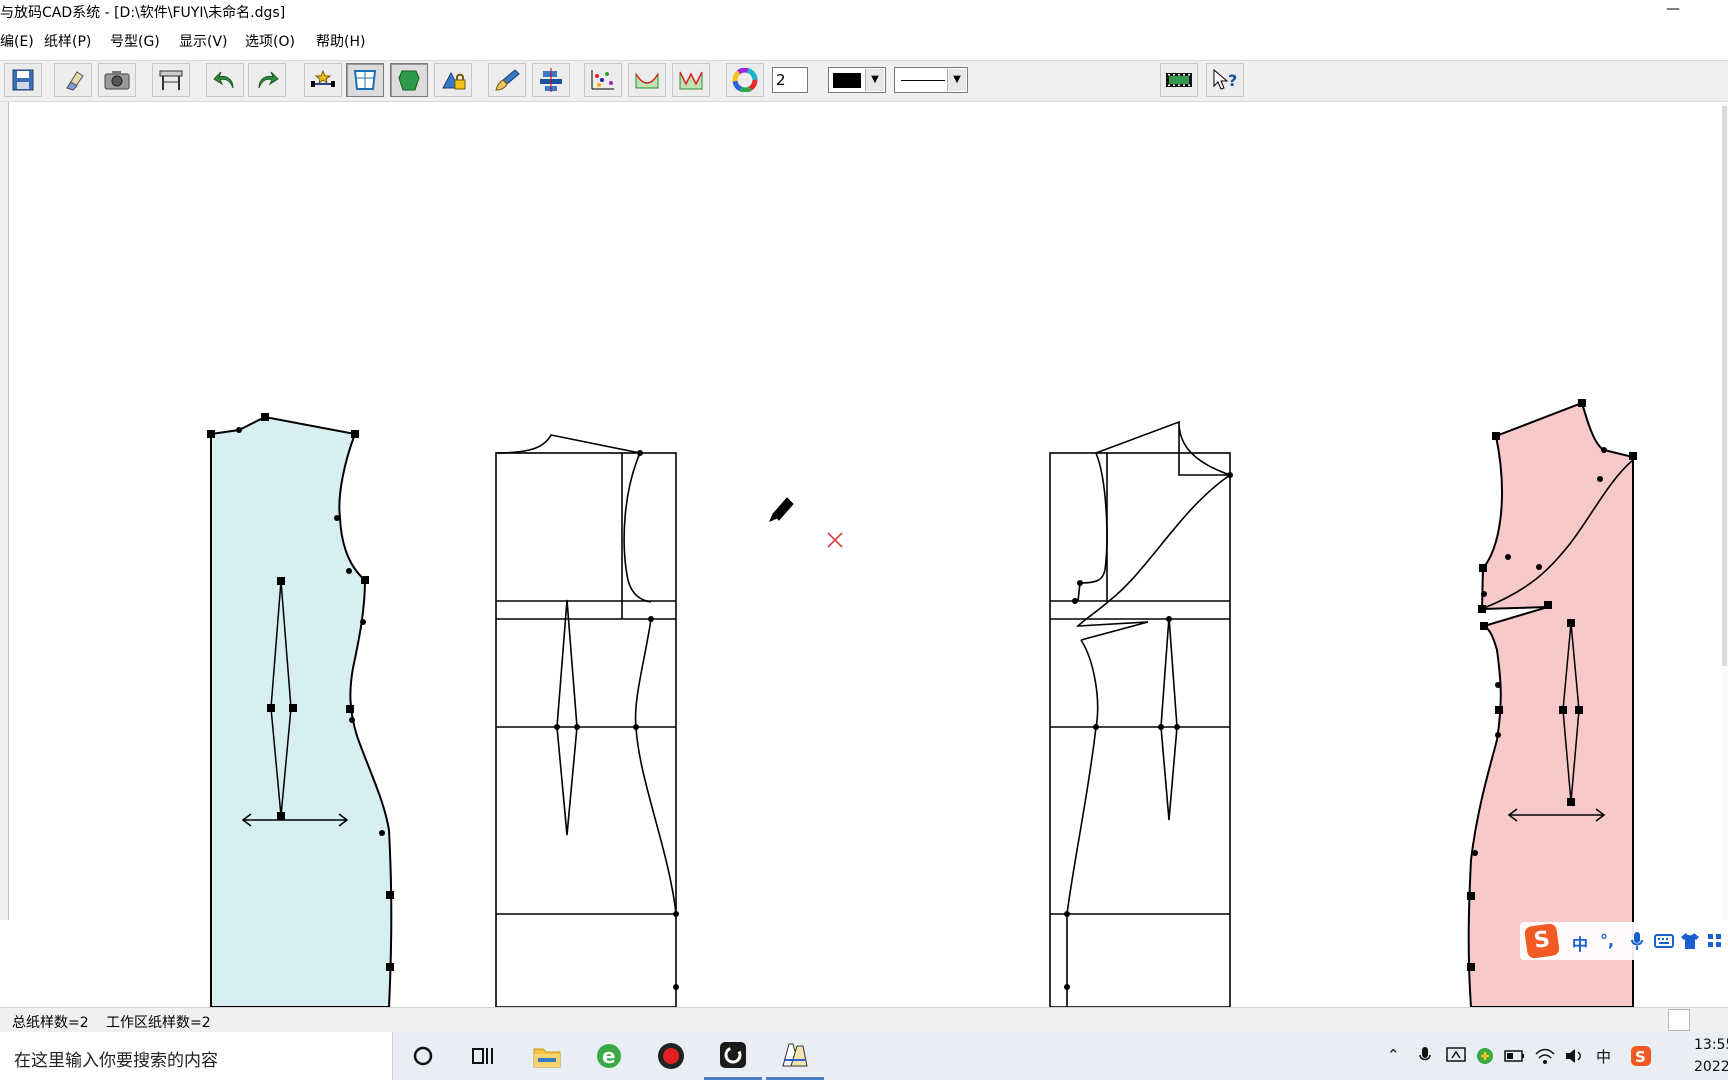  What do you see at coordinates (1715, 941) in the screenshot?
I see `ime-menu-icon` at bounding box center [1715, 941].